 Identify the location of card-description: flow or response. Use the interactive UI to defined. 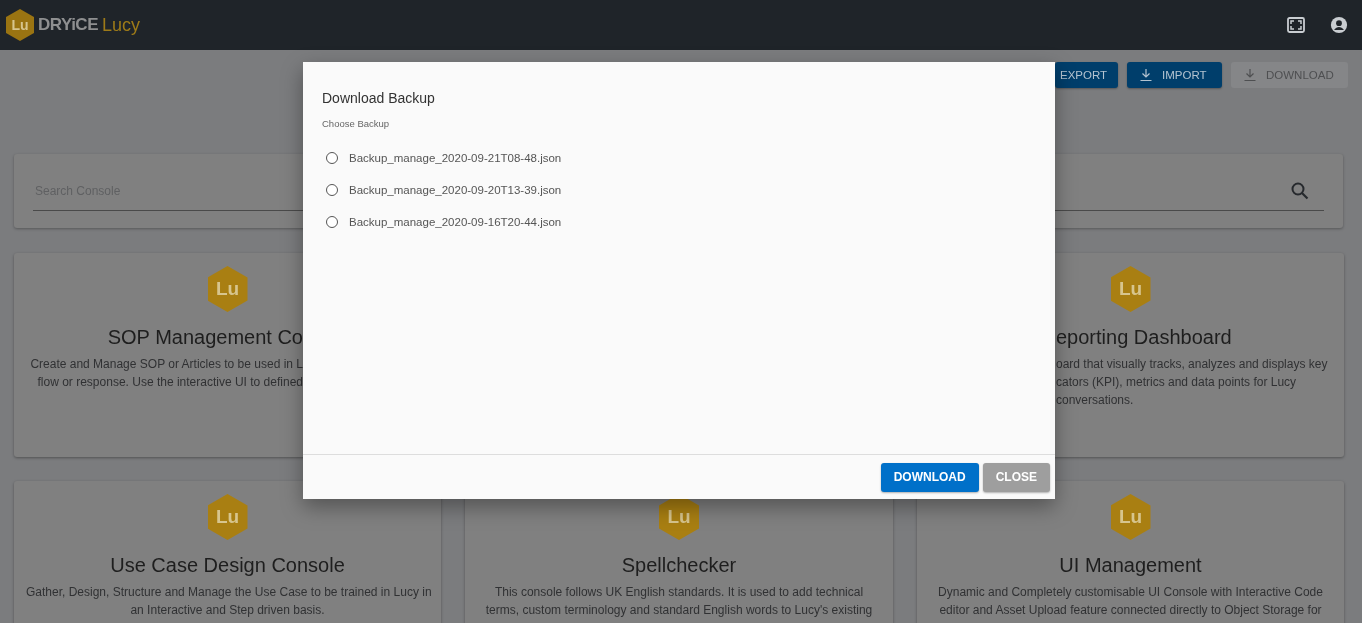
(169, 382).